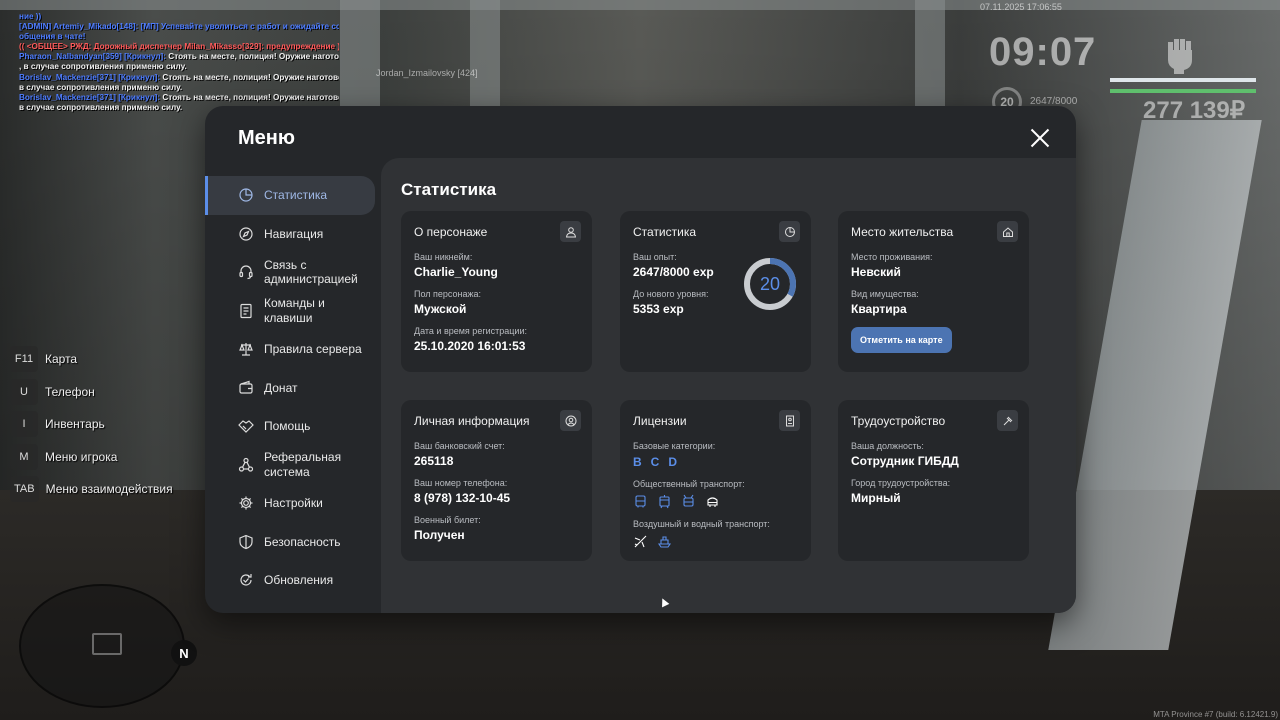 The image size is (1280, 720). What do you see at coordinates (1007, 420) in the screenshot?
I see `hammer-icon` at bounding box center [1007, 420].